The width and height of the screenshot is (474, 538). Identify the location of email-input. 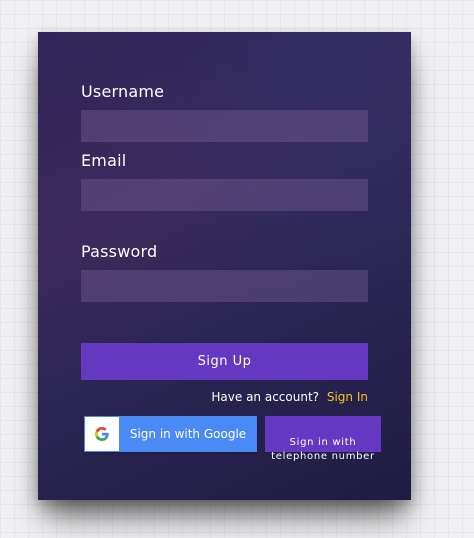
(224, 195).